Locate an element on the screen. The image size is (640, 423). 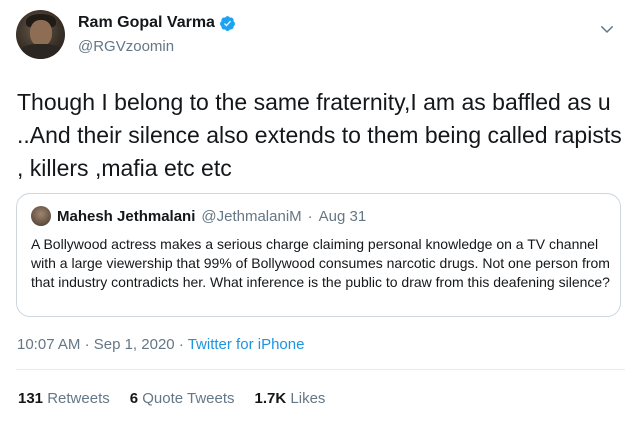
quote-tweets-count: 6 is located at coordinates (134, 398).